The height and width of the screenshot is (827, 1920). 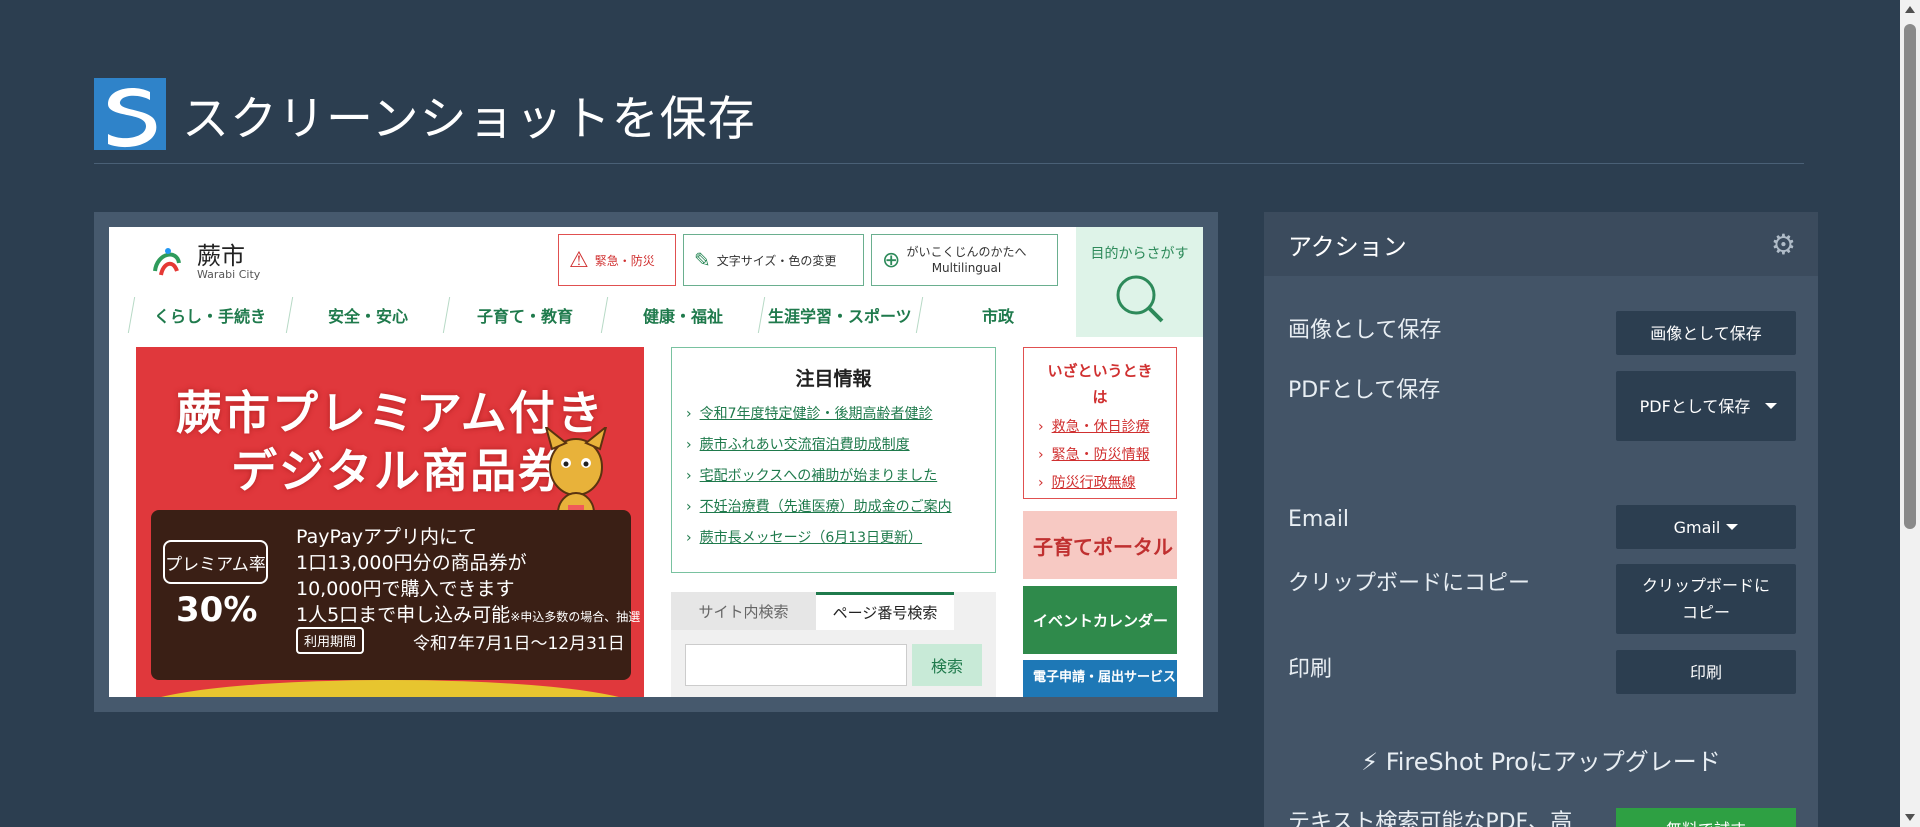 I want to click on pencil-icon: ✎, so click(x=702, y=260).